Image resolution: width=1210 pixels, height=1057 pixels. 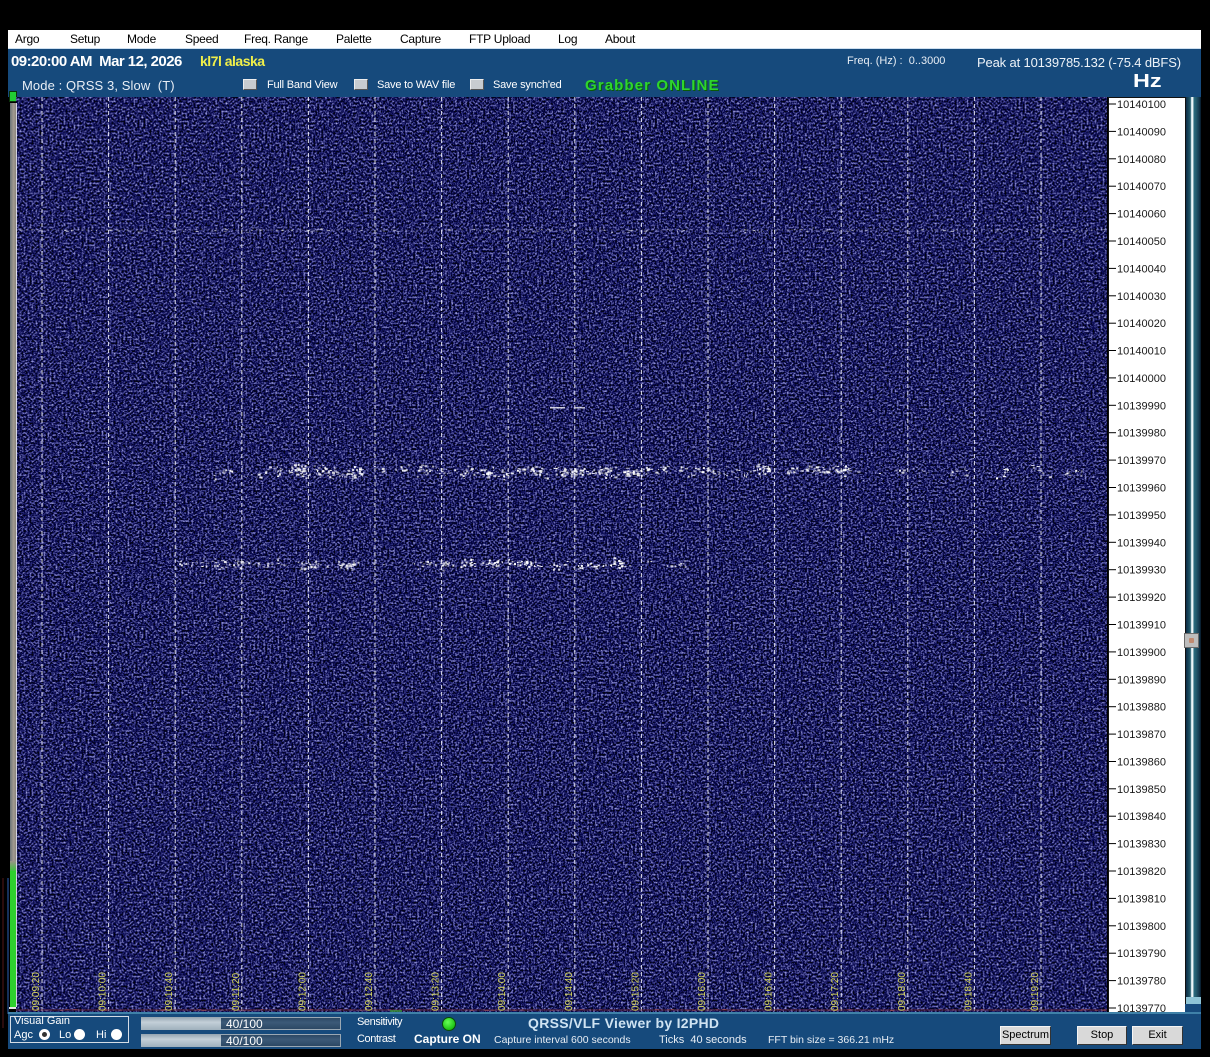 I want to click on svg-text: 09:12:40, so click(x=369, y=991).